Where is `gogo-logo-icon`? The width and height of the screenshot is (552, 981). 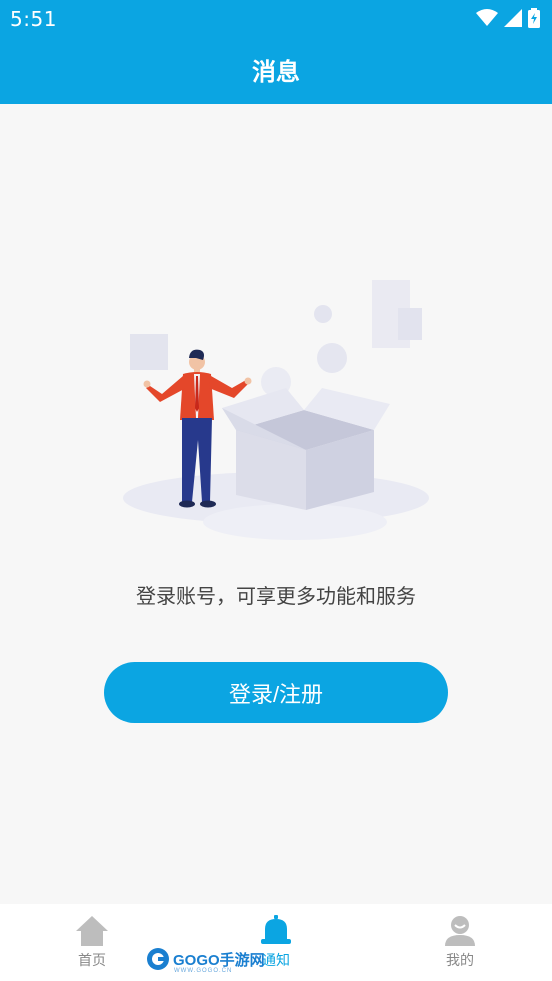
gogo-logo-icon is located at coordinates (158, 959).